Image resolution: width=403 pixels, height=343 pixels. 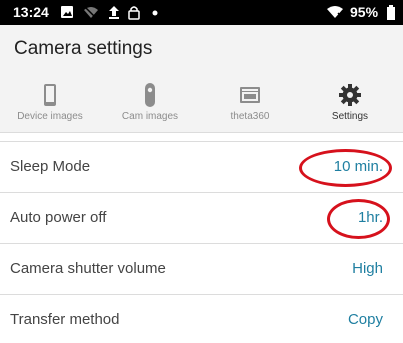 What do you see at coordinates (50, 166) in the screenshot?
I see `setting-label: Sleep Mode` at bounding box center [50, 166].